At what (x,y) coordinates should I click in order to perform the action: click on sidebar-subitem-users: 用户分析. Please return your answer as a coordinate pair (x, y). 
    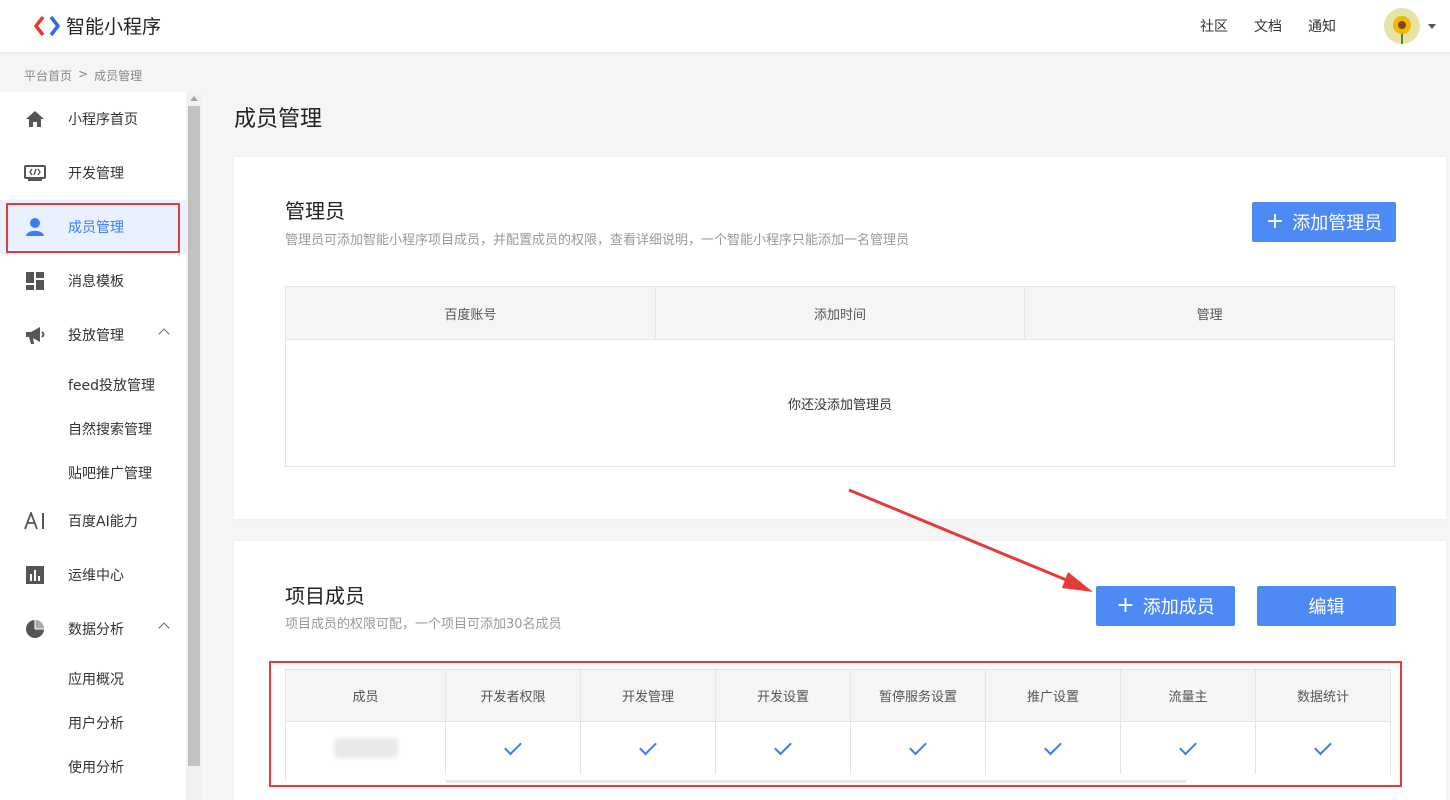
    Looking at the image, I should click on (96, 723).